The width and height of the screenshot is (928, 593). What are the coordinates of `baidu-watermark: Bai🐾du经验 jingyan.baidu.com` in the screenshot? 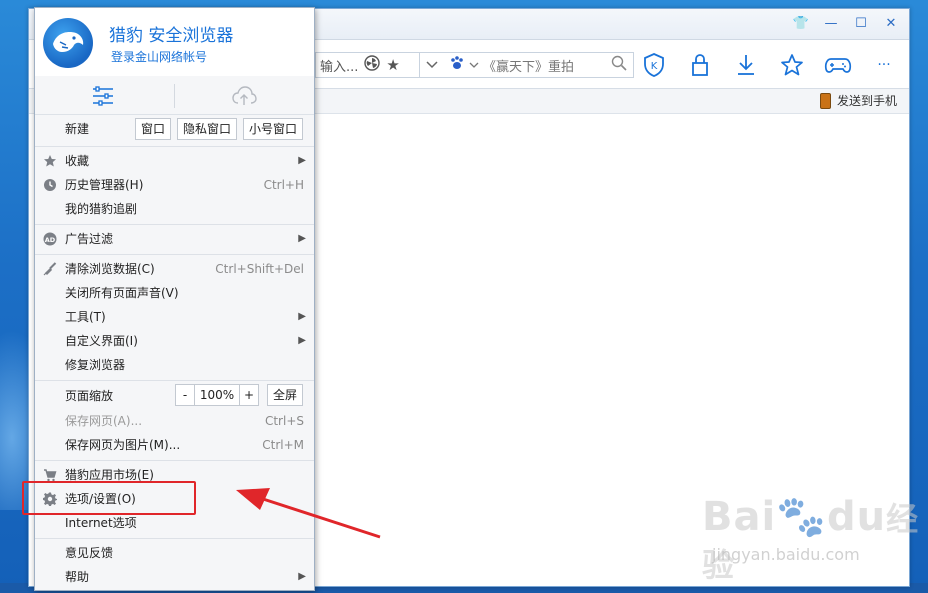 It's located at (815, 539).